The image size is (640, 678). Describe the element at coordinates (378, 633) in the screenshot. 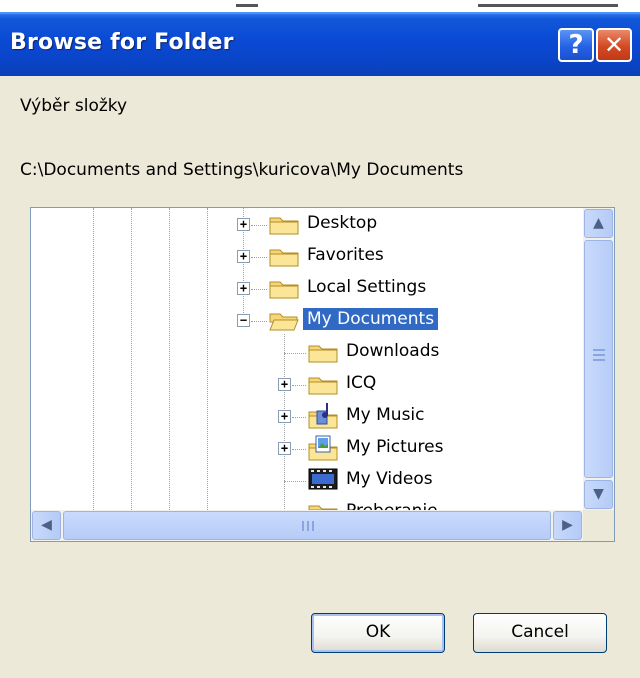

I see `ok-button: OK` at that location.